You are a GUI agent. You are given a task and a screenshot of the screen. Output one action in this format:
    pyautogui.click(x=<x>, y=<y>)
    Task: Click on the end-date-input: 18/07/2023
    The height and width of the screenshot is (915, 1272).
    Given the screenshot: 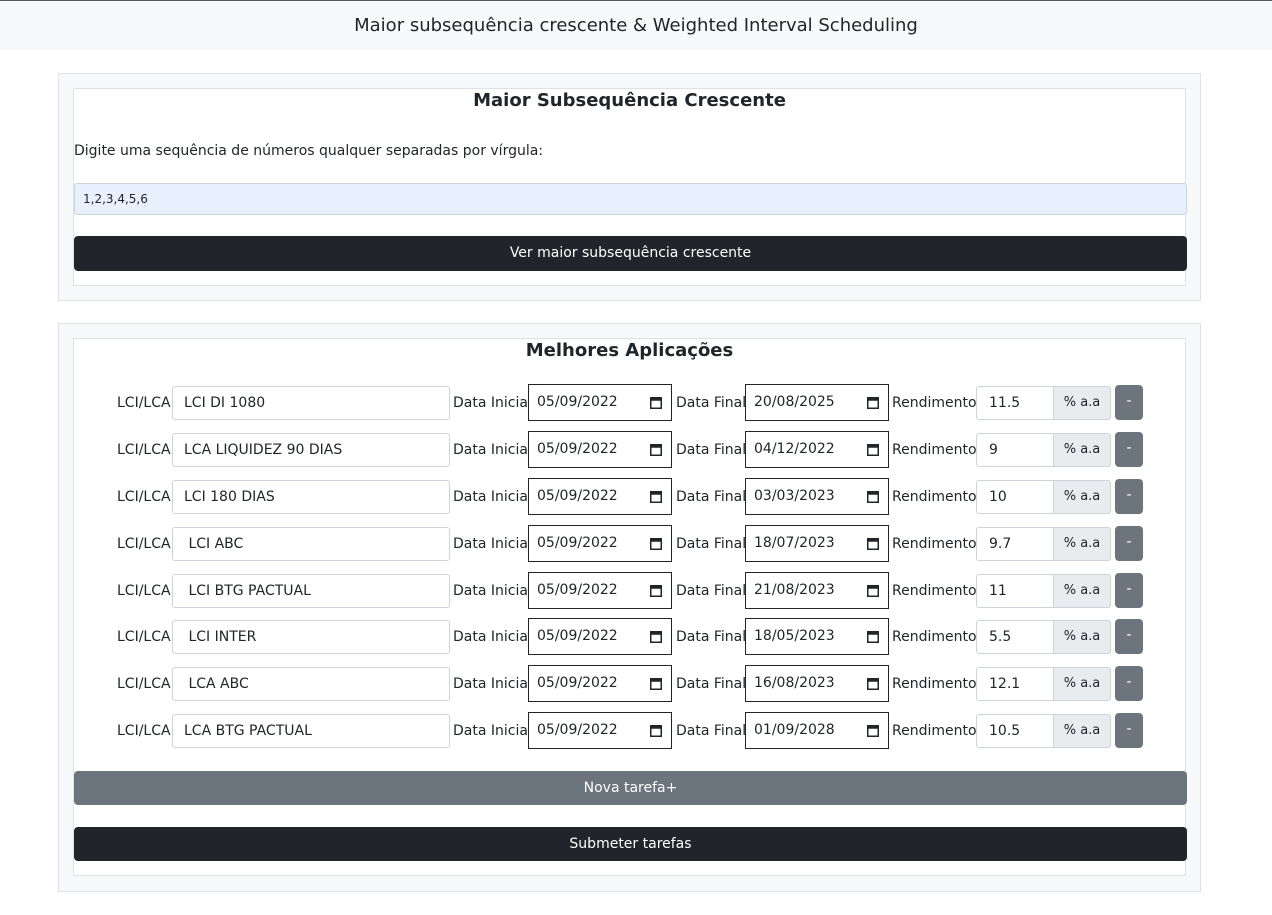 What is the action you would take?
    pyautogui.click(x=817, y=543)
    